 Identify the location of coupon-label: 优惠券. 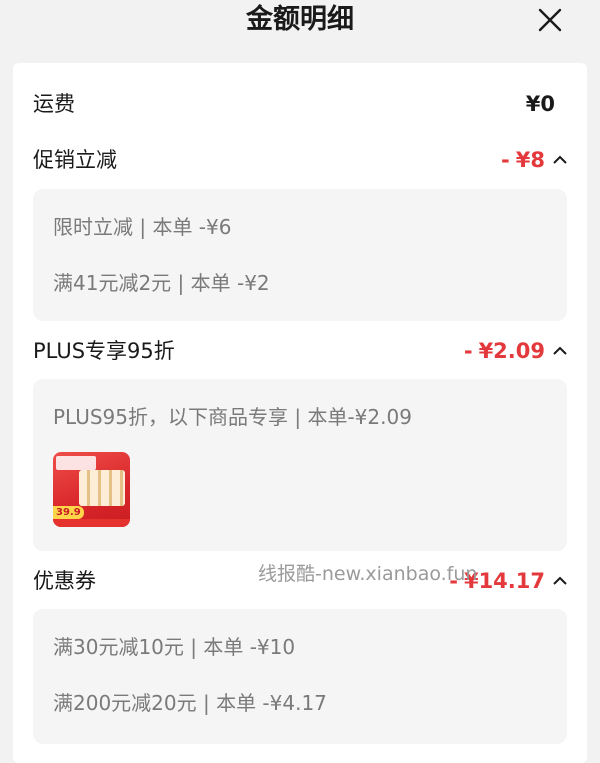
(64, 581).